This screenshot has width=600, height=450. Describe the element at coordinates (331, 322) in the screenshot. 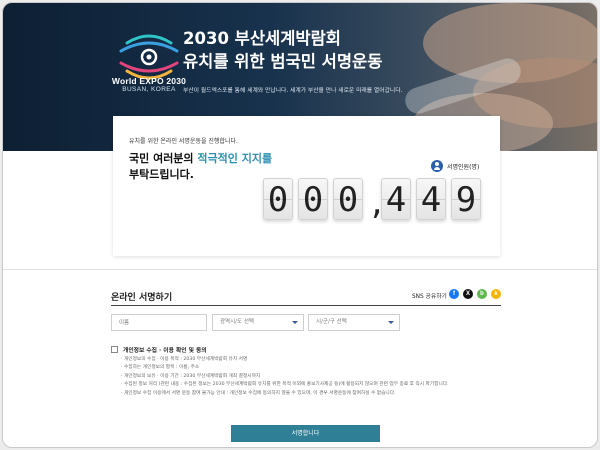

I see `district-select-value: 시/군/구 선택` at that location.